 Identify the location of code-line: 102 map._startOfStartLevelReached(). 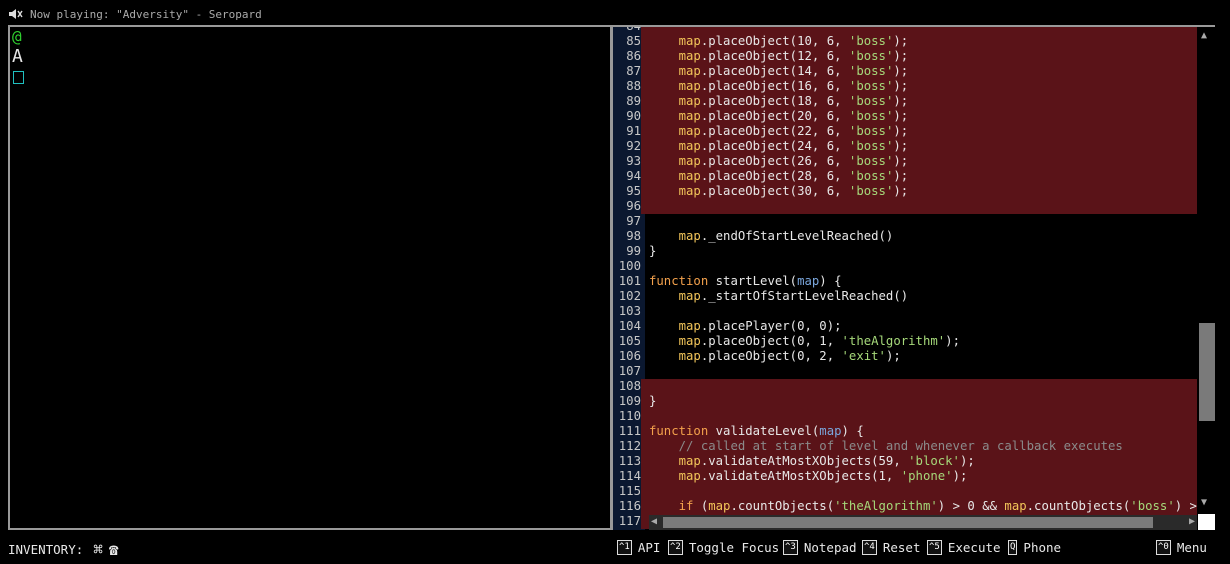
(905, 296).